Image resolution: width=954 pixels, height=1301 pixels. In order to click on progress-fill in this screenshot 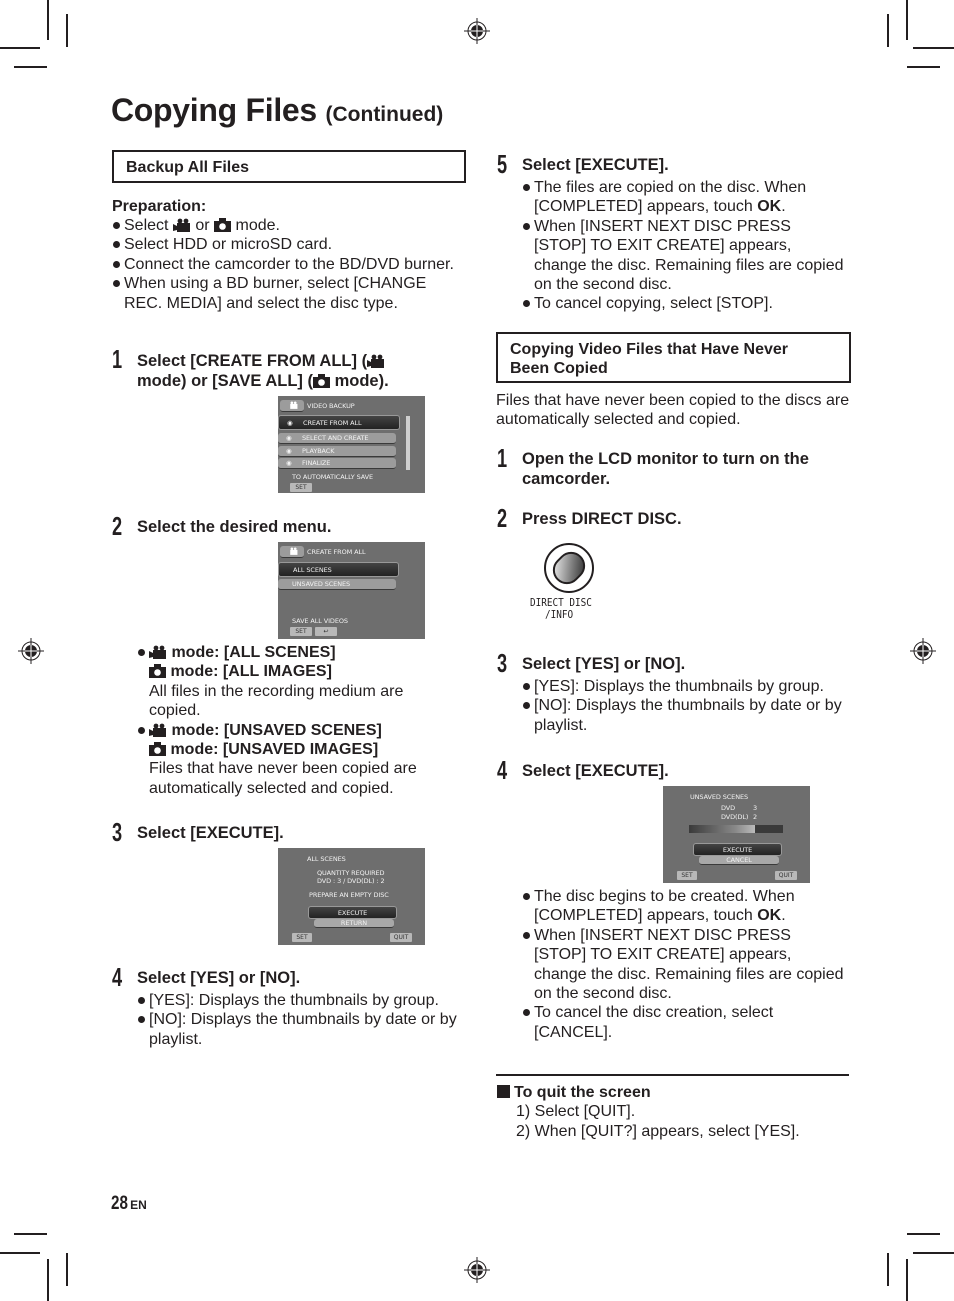, I will do `click(722, 829)`.